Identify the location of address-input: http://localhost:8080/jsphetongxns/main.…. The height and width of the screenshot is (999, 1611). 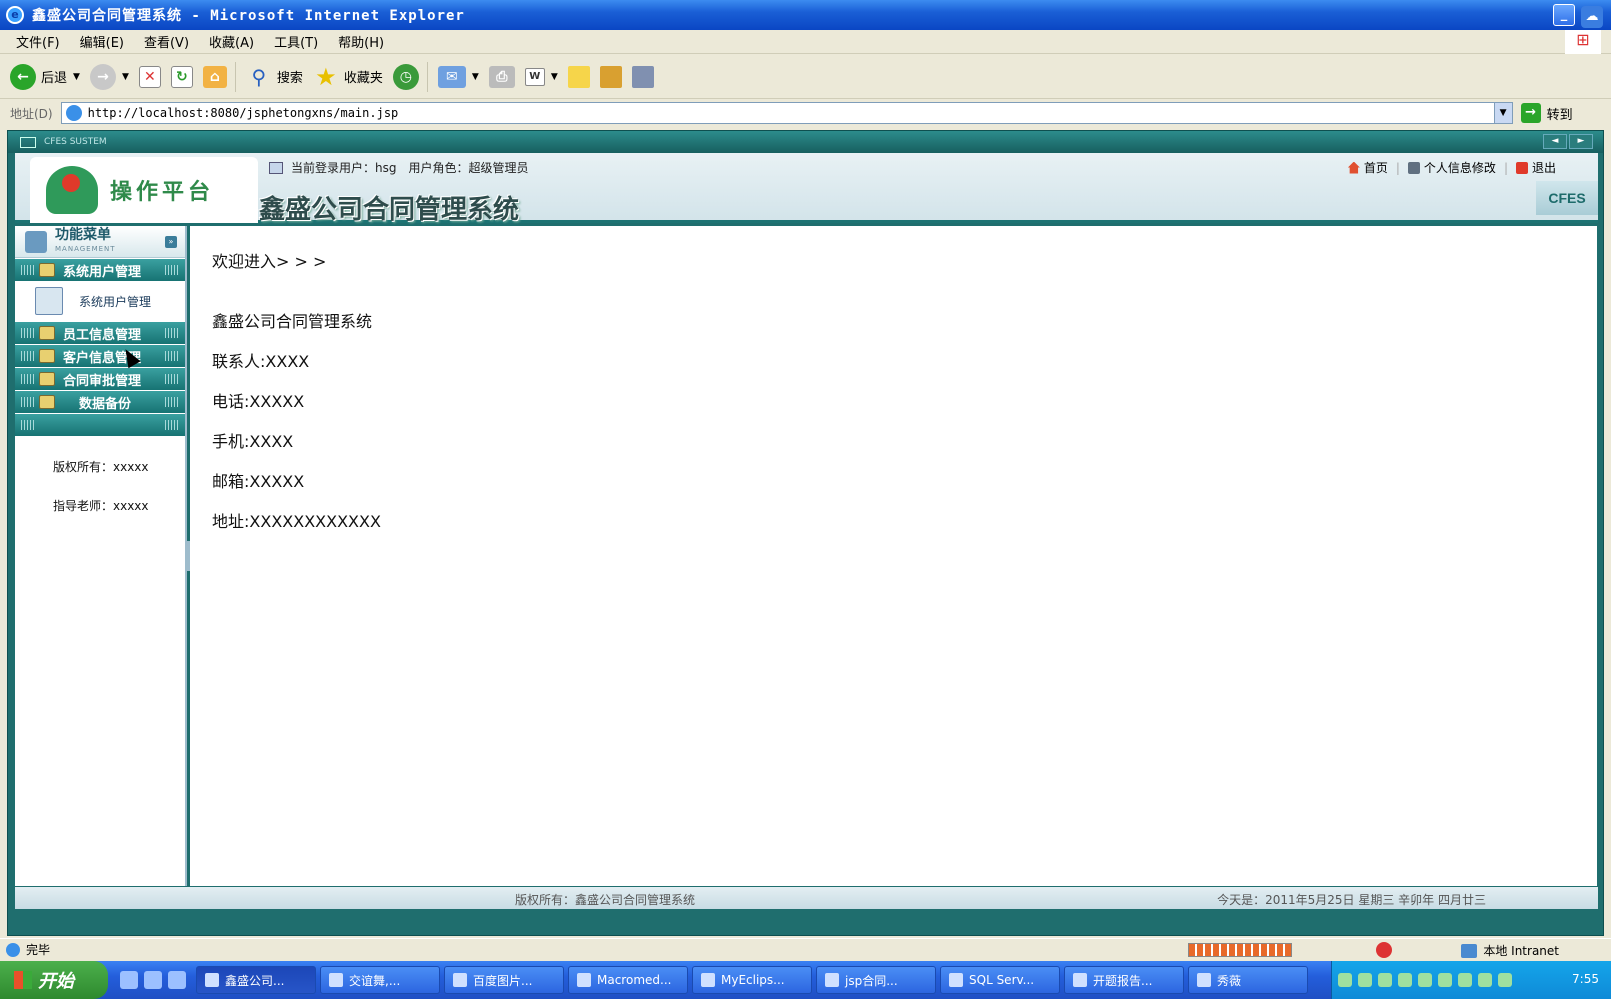
(786, 113).